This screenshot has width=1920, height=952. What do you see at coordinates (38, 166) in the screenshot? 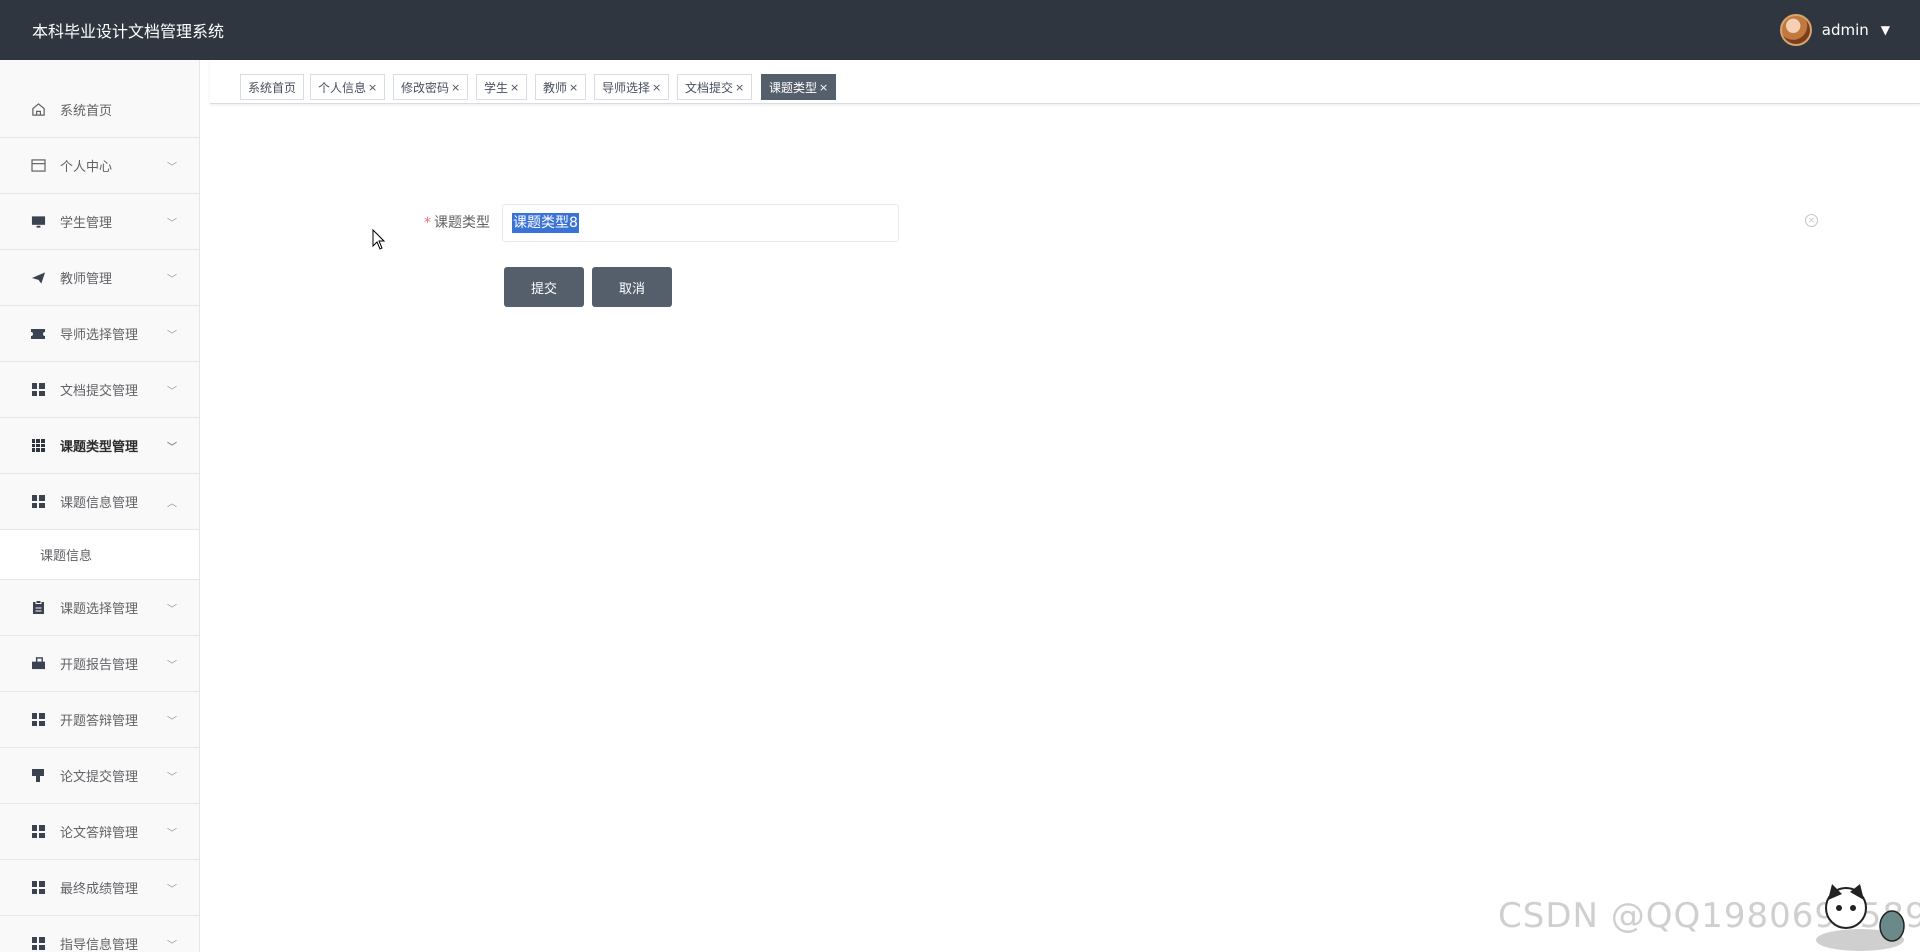
I see `card-icon` at bounding box center [38, 166].